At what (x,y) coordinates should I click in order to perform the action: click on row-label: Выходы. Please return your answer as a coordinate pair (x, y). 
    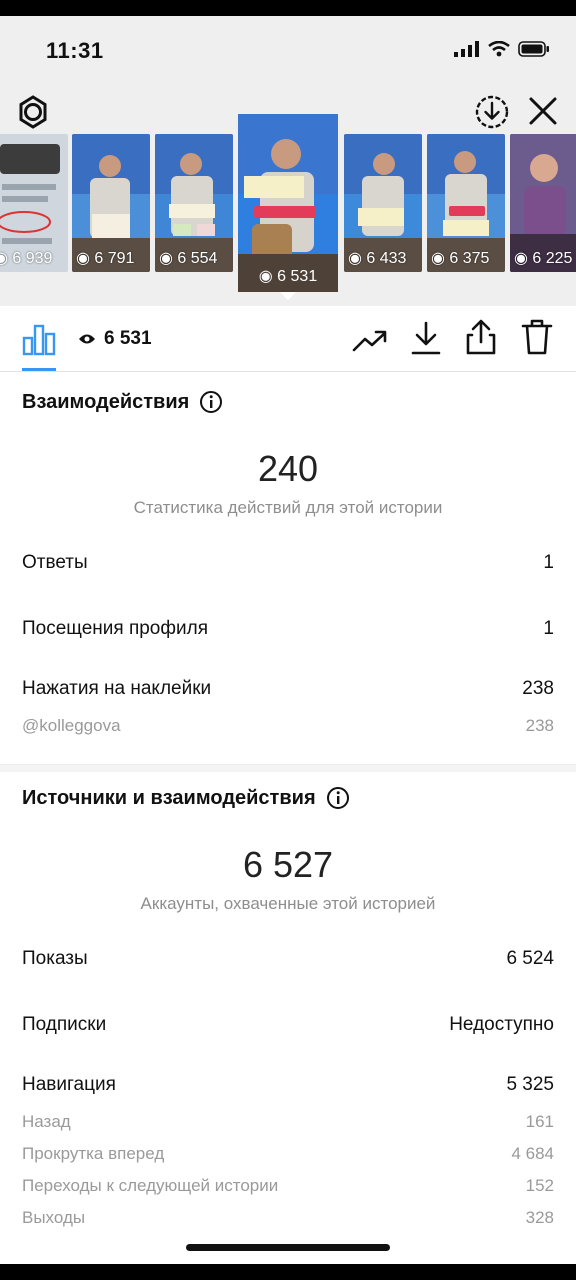
    Looking at the image, I should click on (54, 1217).